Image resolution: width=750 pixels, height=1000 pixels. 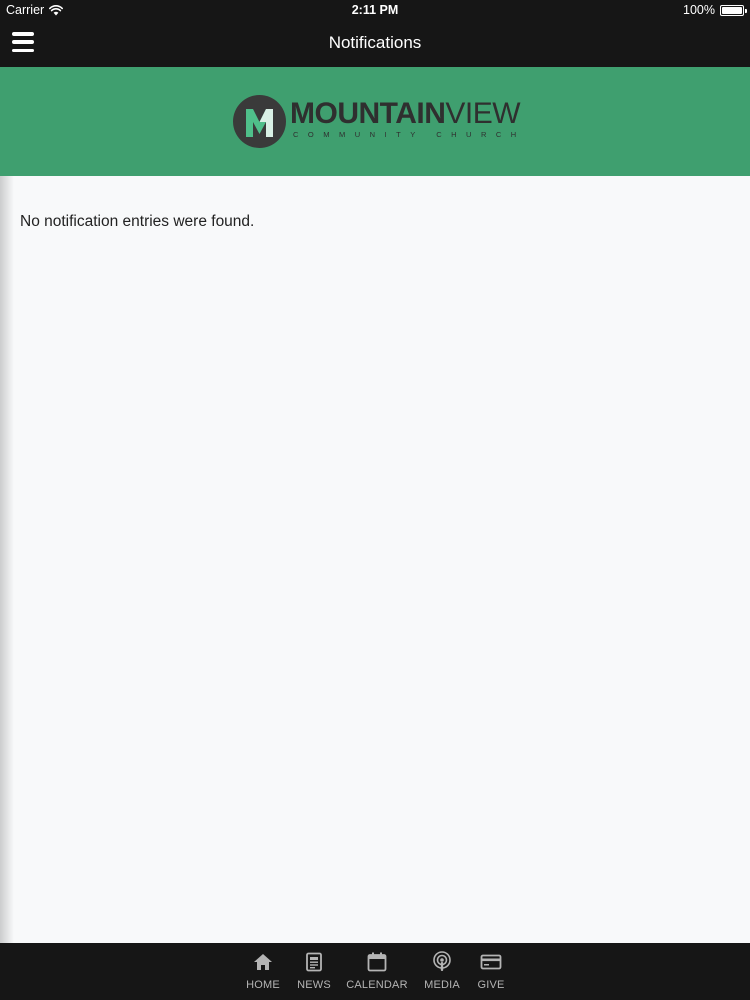 I want to click on battery-percent: 100%, so click(x=699, y=10).